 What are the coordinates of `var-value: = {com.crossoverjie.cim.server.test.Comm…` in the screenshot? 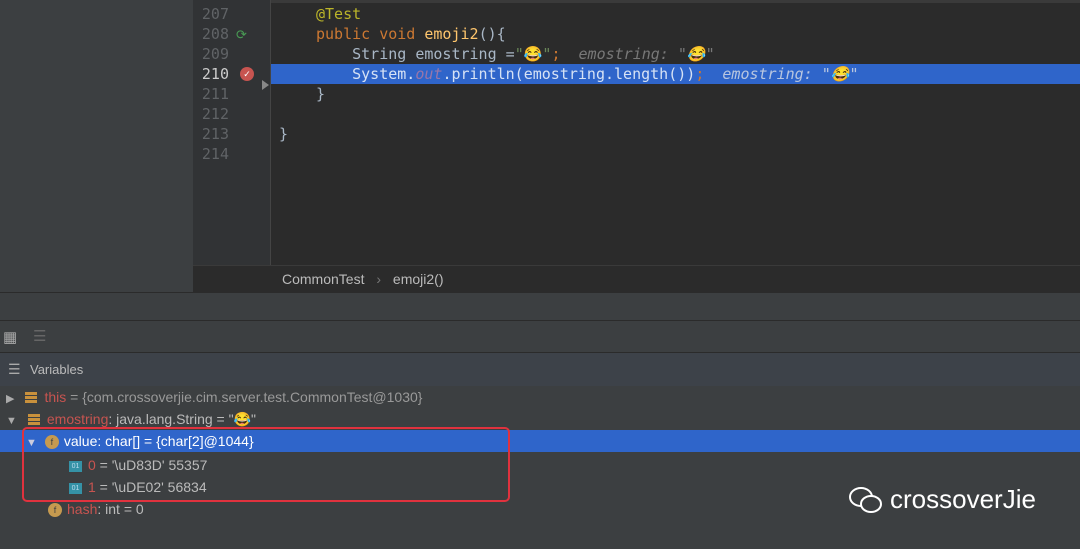 It's located at (244, 397).